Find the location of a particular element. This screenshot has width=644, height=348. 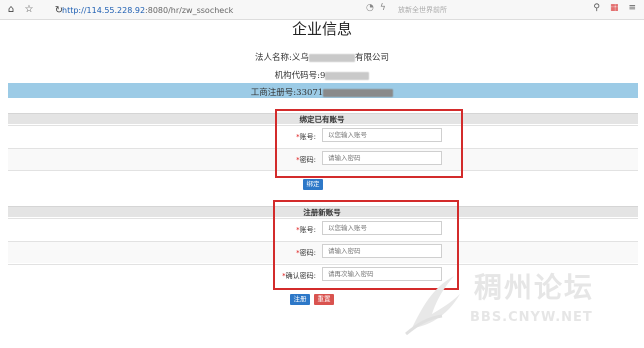

register-button: 注册 is located at coordinates (300, 299).